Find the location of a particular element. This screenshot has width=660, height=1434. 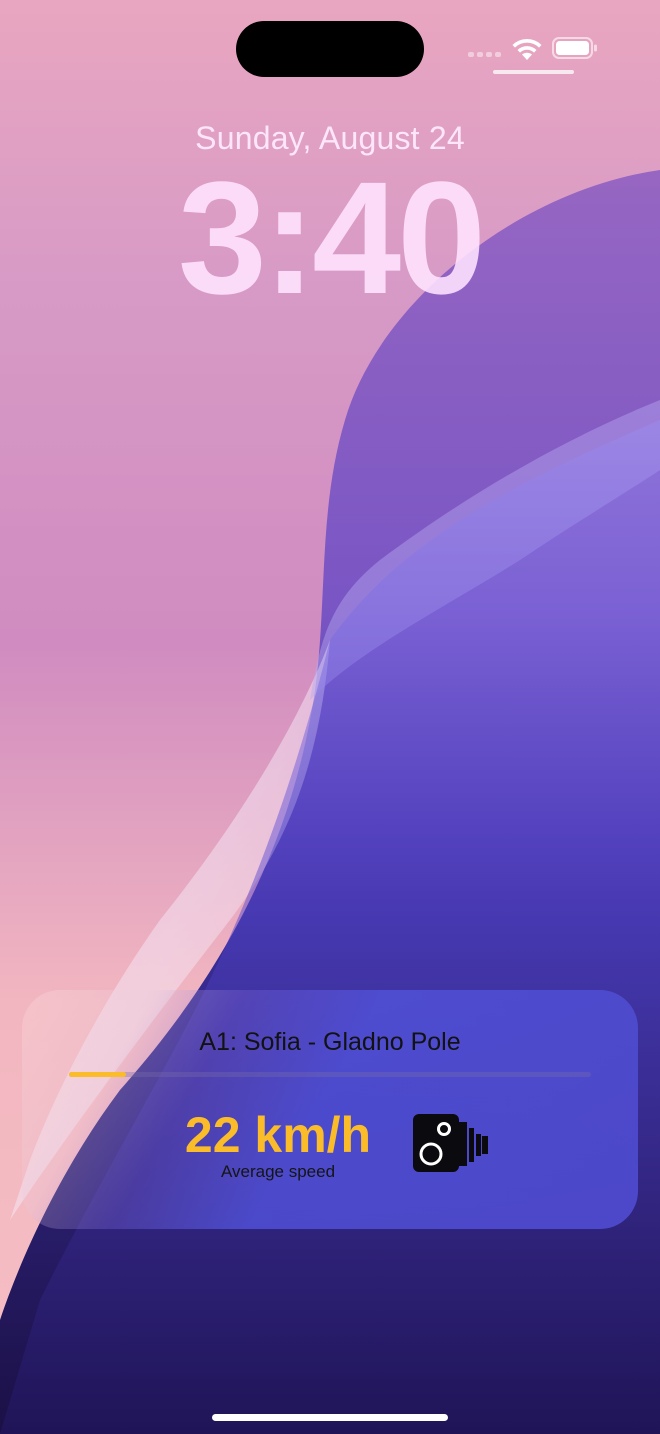

average-speed-value: 22 km/h is located at coordinates (278, 1135).